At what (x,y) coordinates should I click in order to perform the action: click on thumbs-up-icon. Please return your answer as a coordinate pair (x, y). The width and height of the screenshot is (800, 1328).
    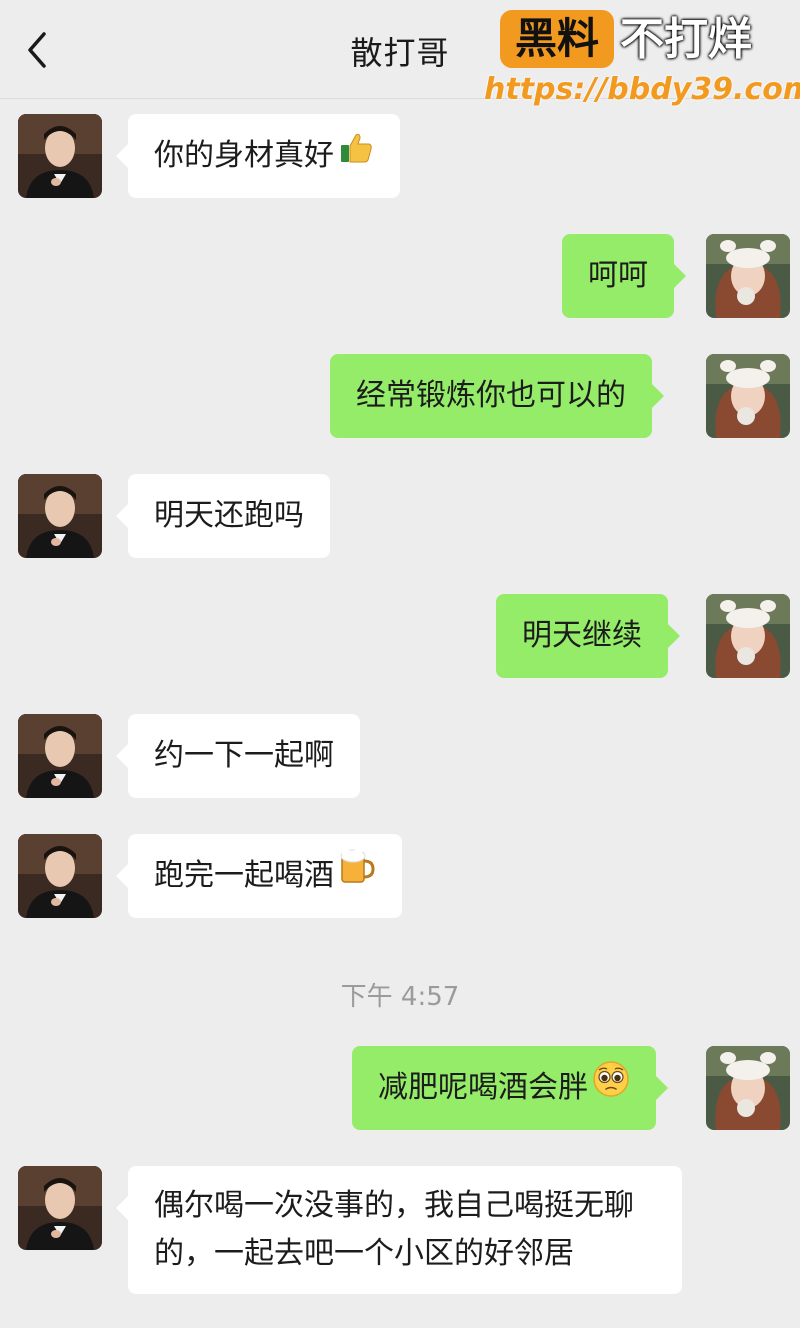
    Looking at the image, I should click on (356, 157).